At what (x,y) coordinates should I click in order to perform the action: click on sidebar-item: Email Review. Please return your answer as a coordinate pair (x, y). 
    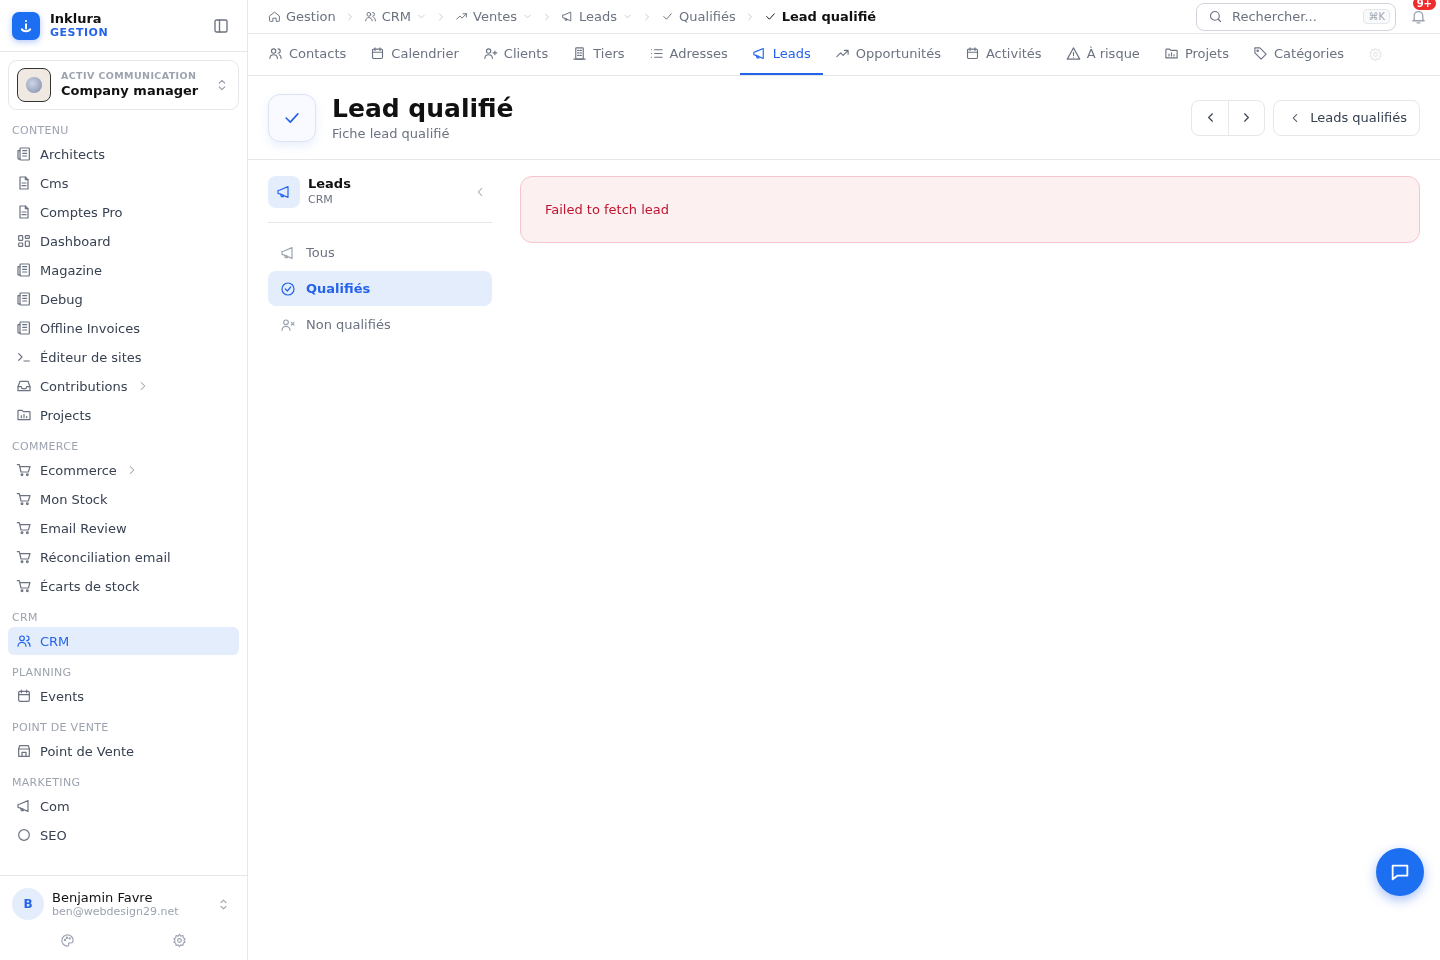
    Looking at the image, I should click on (123, 528).